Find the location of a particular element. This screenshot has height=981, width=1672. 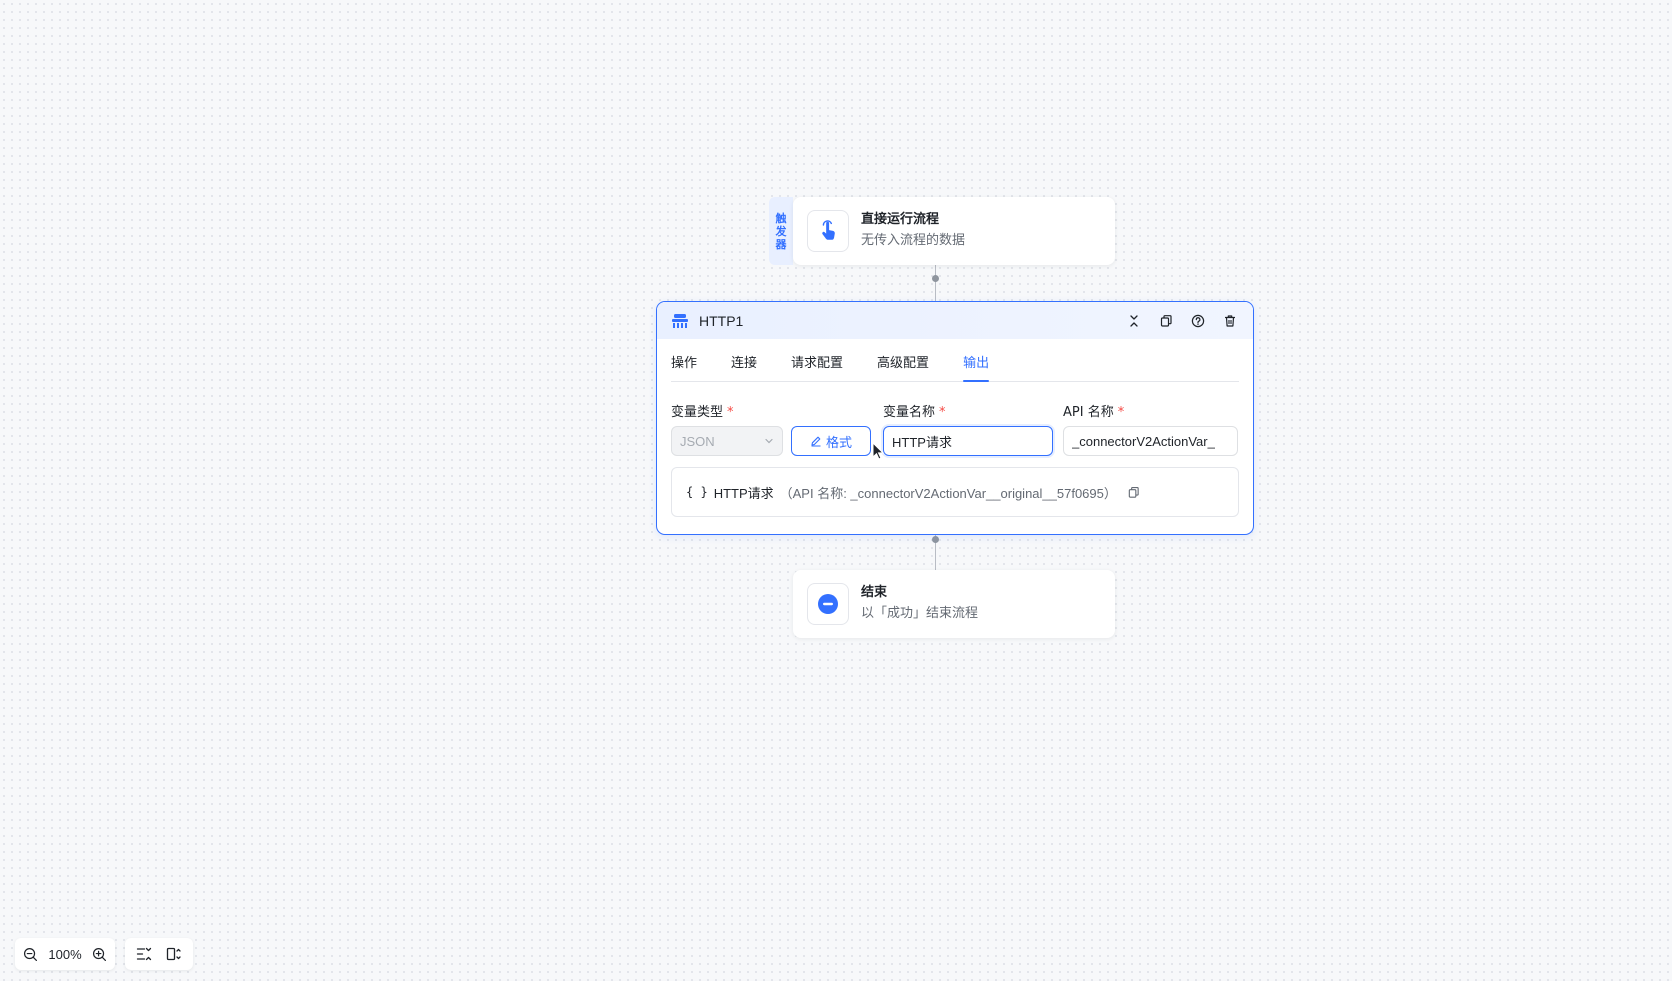

collapse-button is located at coordinates (1134, 321).